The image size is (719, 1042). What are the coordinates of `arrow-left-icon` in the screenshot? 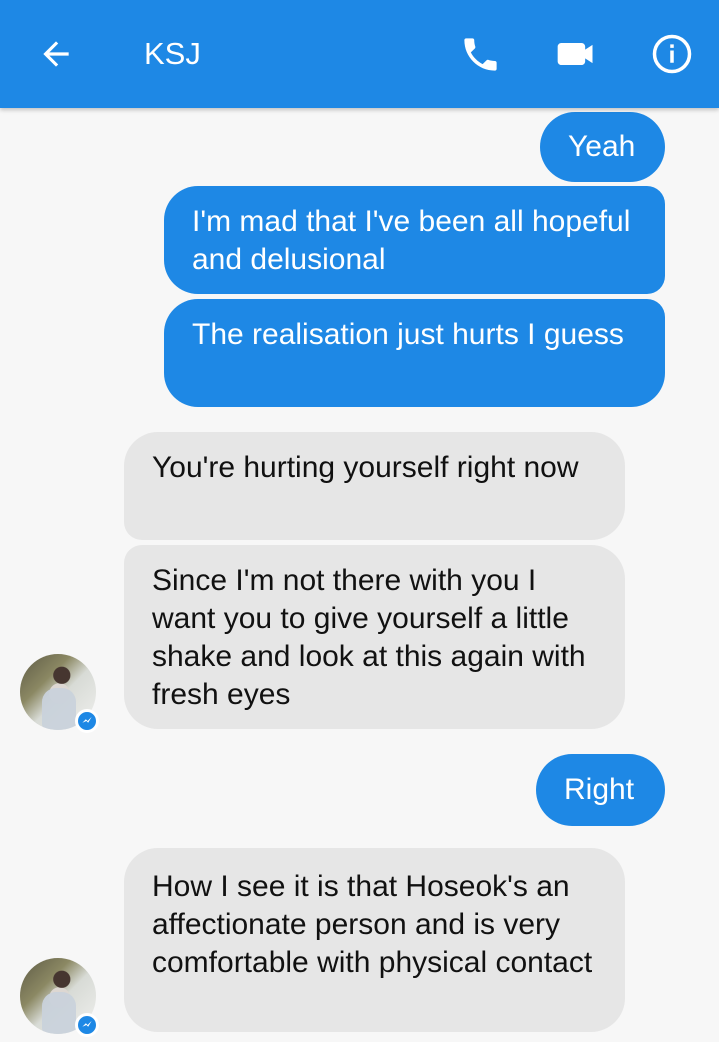 It's located at (56, 54).